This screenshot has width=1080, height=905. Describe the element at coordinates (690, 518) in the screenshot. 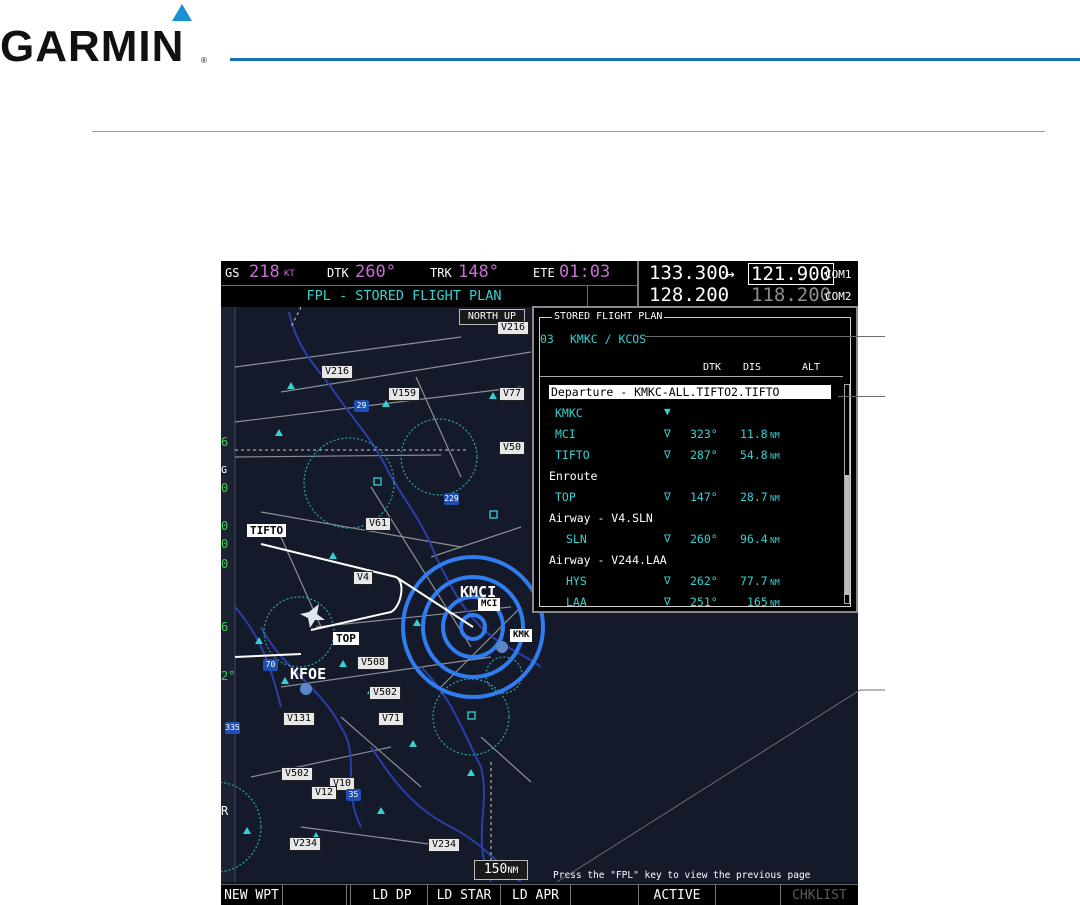

I see `fpl-group-row: Airway - V4.SLN` at that location.